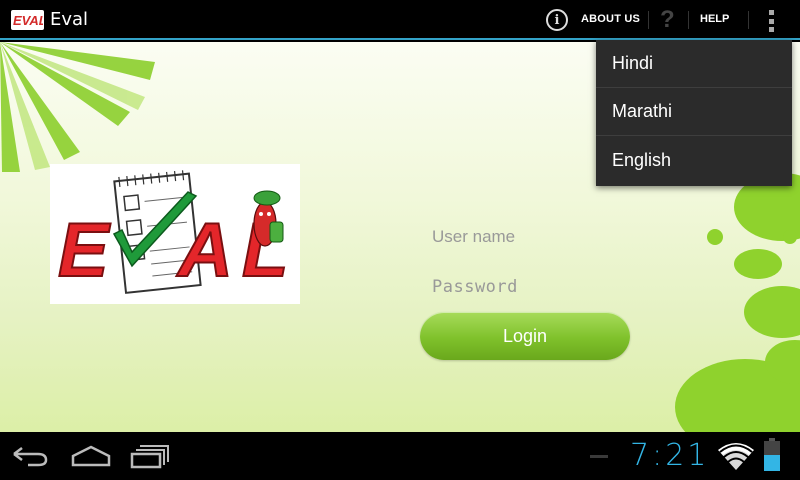 This screenshot has height=480, width=800. What do you see at coordinates (527, 287) in the screenshot?
I see `password-input: Password` at bounding box center [527, 287].